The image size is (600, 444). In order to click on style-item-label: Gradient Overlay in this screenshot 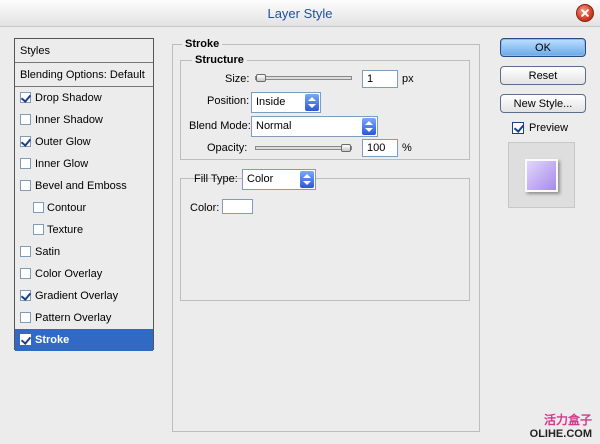, I will do `click(77, 296)`.